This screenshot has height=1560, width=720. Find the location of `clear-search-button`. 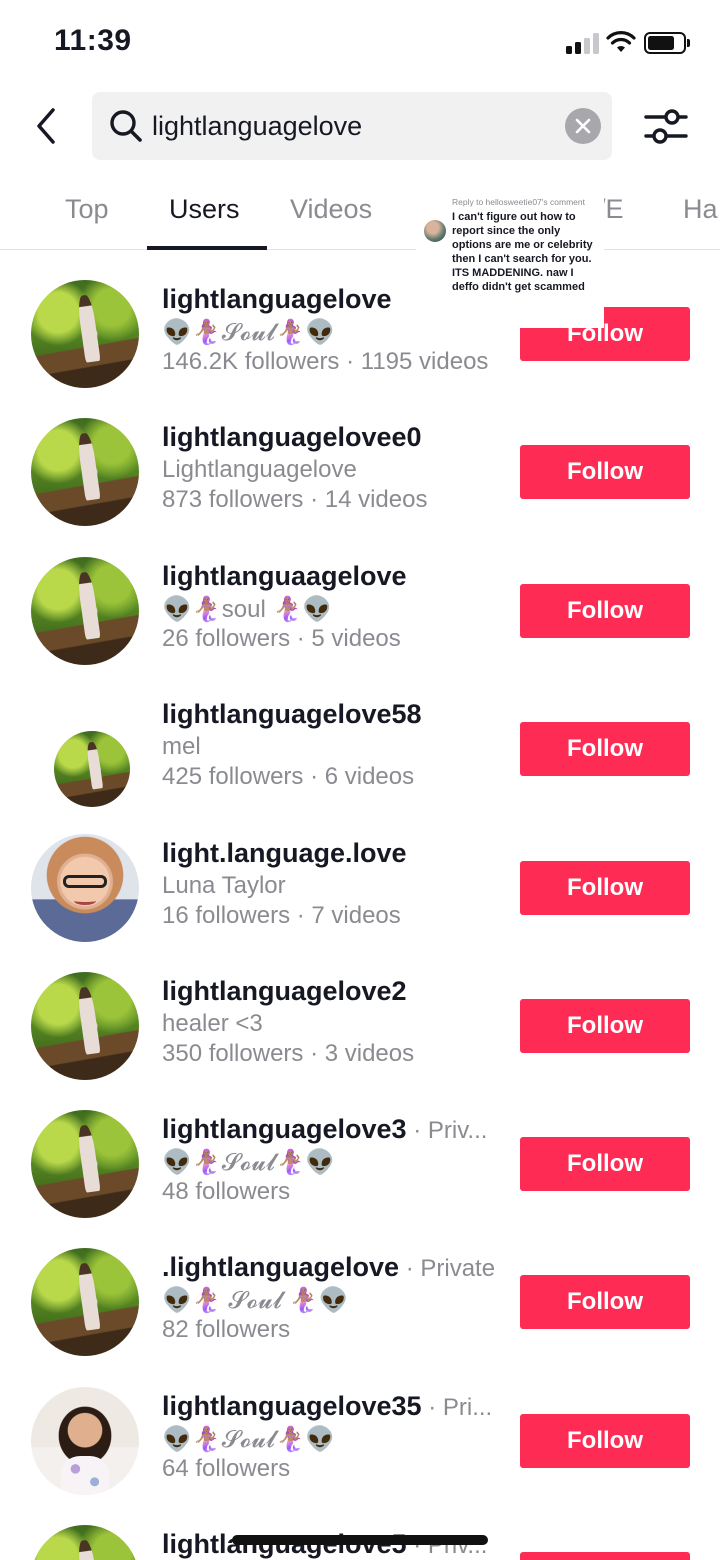

clear-search-button is located at coordinates (583, 126).